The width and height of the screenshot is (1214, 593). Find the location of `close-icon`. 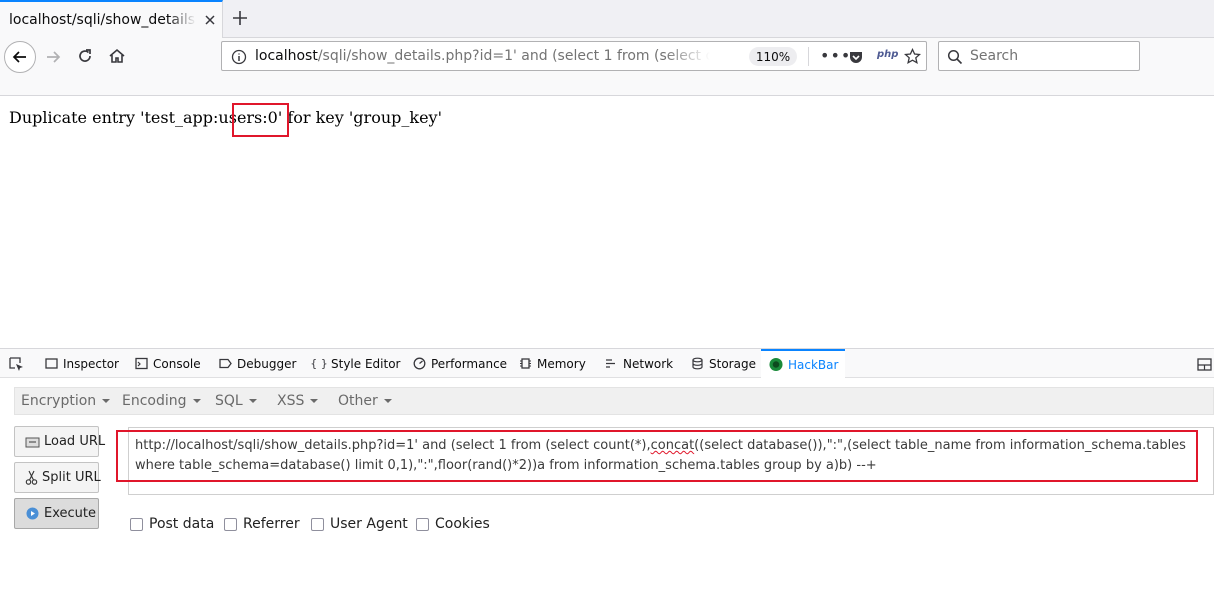

close-icon is located at coordinates (210, 20).